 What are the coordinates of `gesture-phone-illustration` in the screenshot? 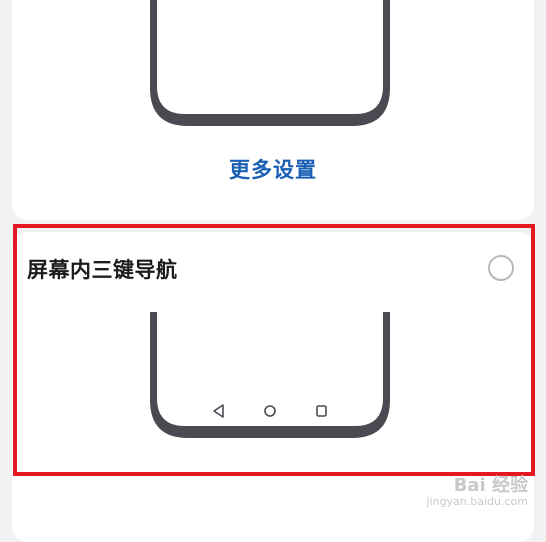 It's located at (270, 63).